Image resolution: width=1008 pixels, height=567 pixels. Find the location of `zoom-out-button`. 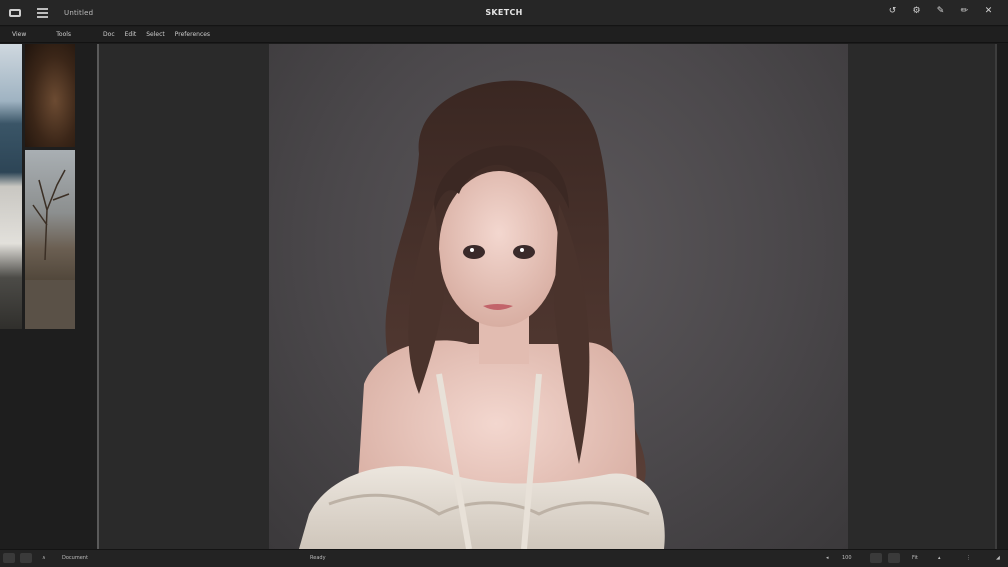

zoom-out-button is located at coordinates (876, 558).